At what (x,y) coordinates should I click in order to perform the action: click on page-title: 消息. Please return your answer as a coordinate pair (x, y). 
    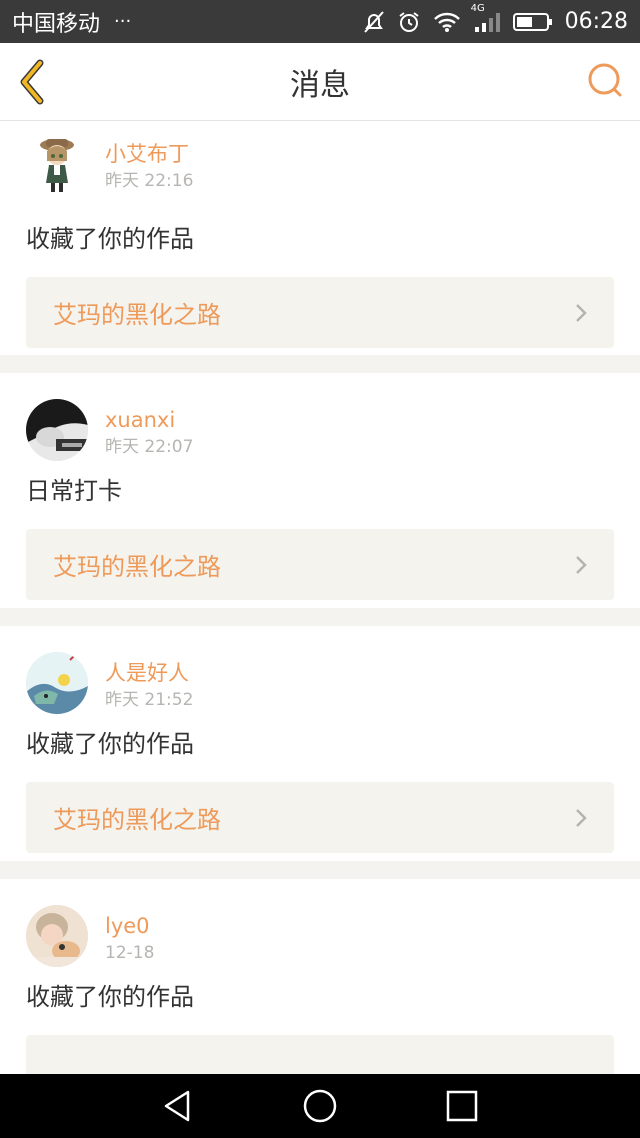
    Looking at the image, I should click on (320, 85).